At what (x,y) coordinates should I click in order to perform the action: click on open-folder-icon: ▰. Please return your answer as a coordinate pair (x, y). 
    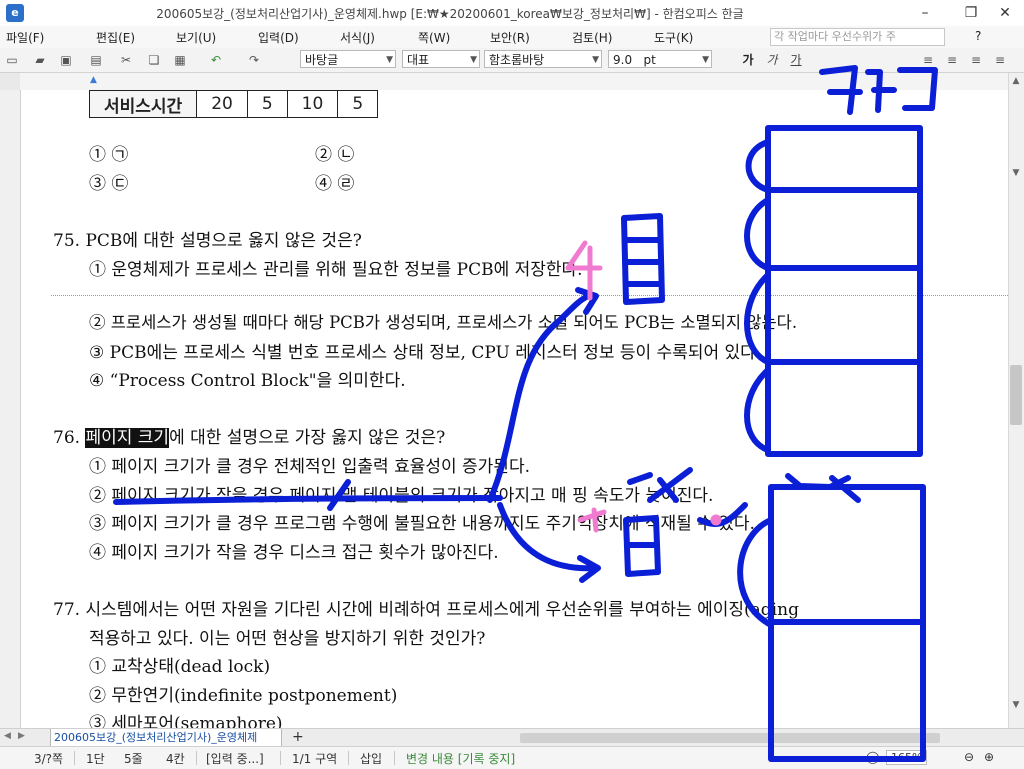
    Looking at the image, I should click on (40, 60).